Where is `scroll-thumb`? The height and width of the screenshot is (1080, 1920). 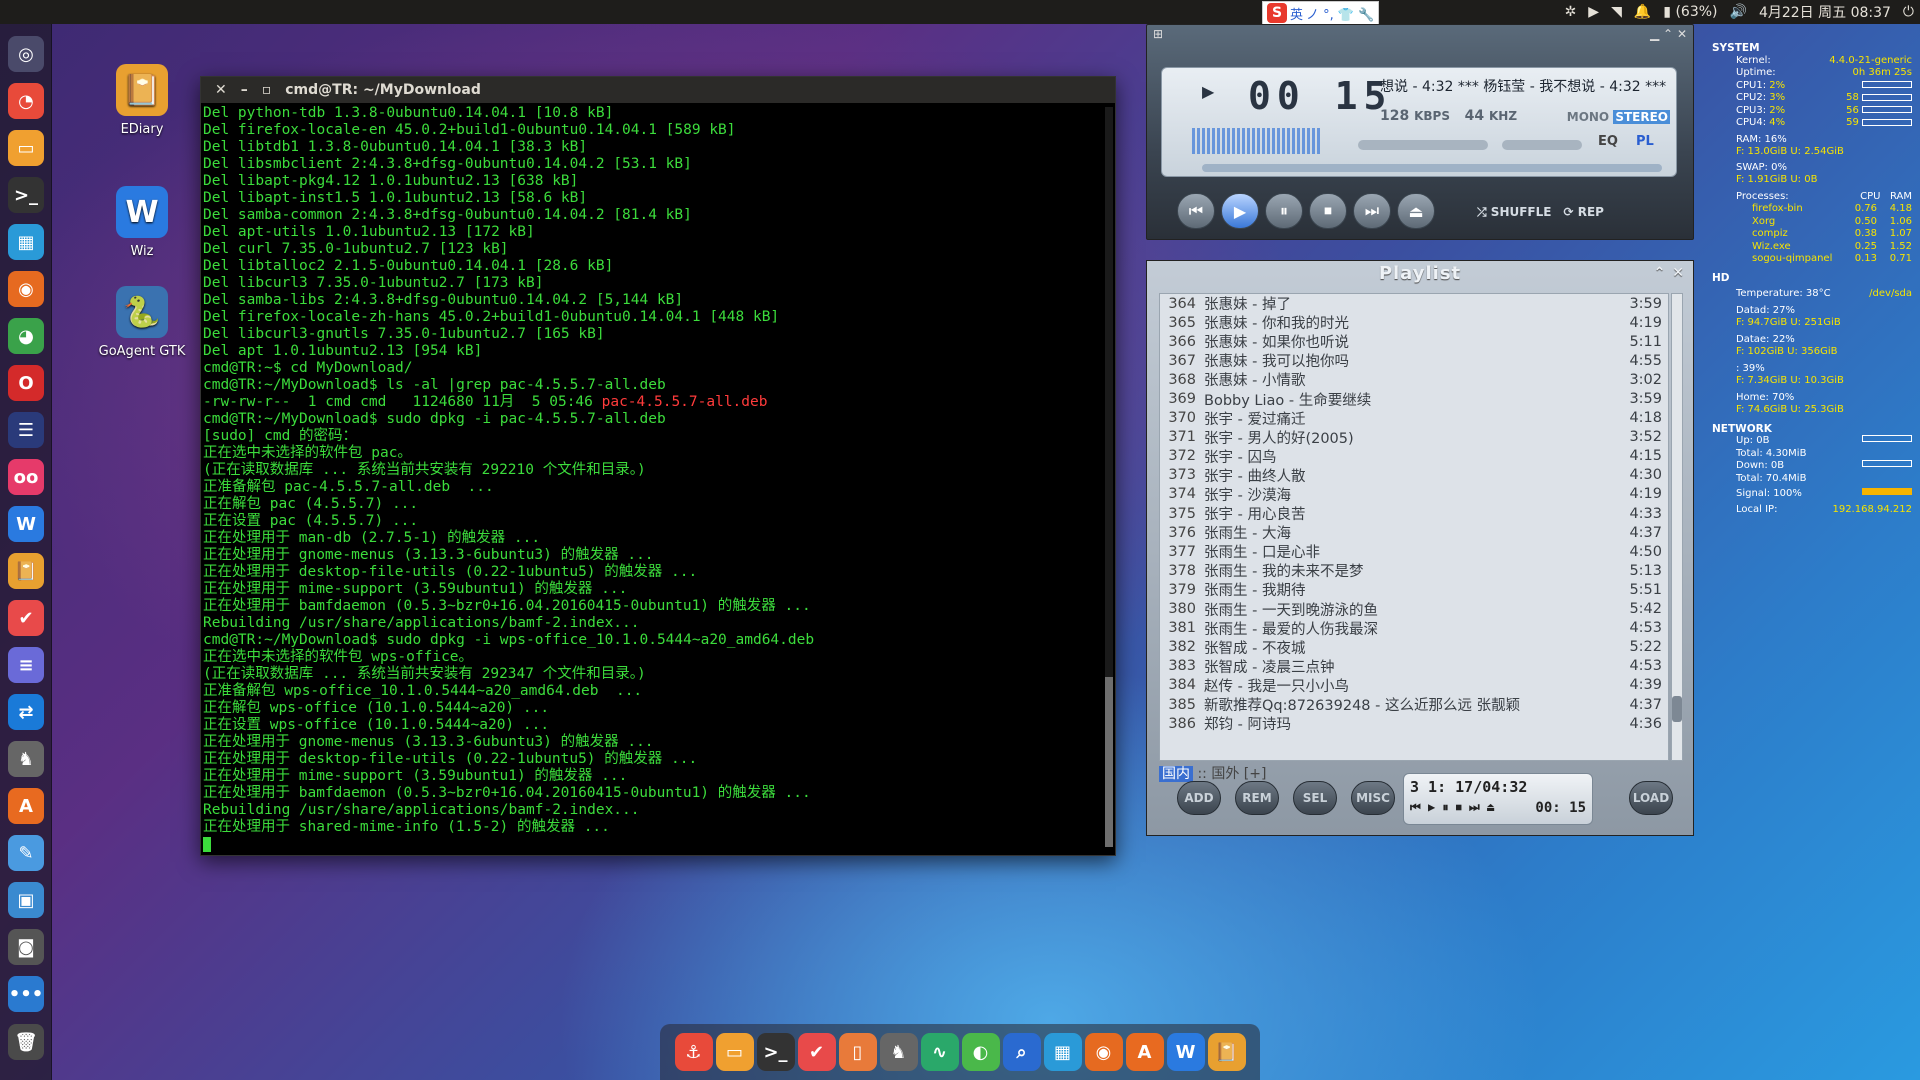
scroll-thumb is located at coordinates (1677, 709).